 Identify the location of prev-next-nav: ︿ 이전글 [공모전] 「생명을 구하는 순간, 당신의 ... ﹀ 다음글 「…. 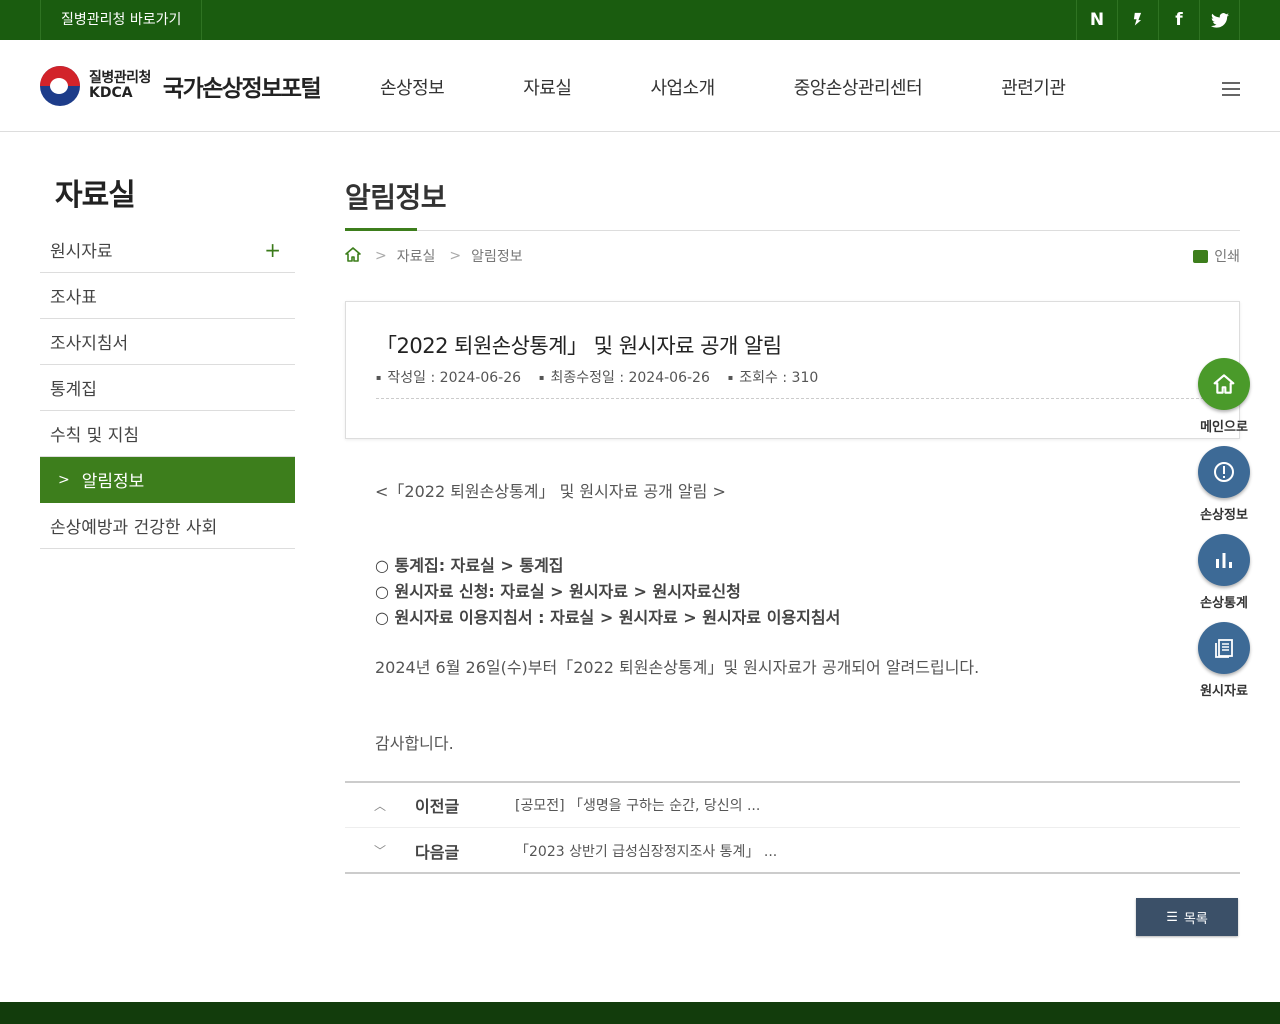
(792, 827).